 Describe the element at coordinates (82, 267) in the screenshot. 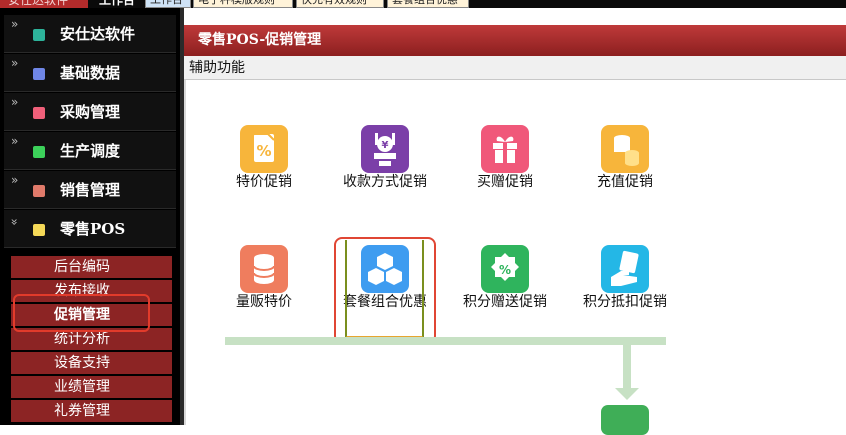

I see `submenu-label: 后台编码` at that location.